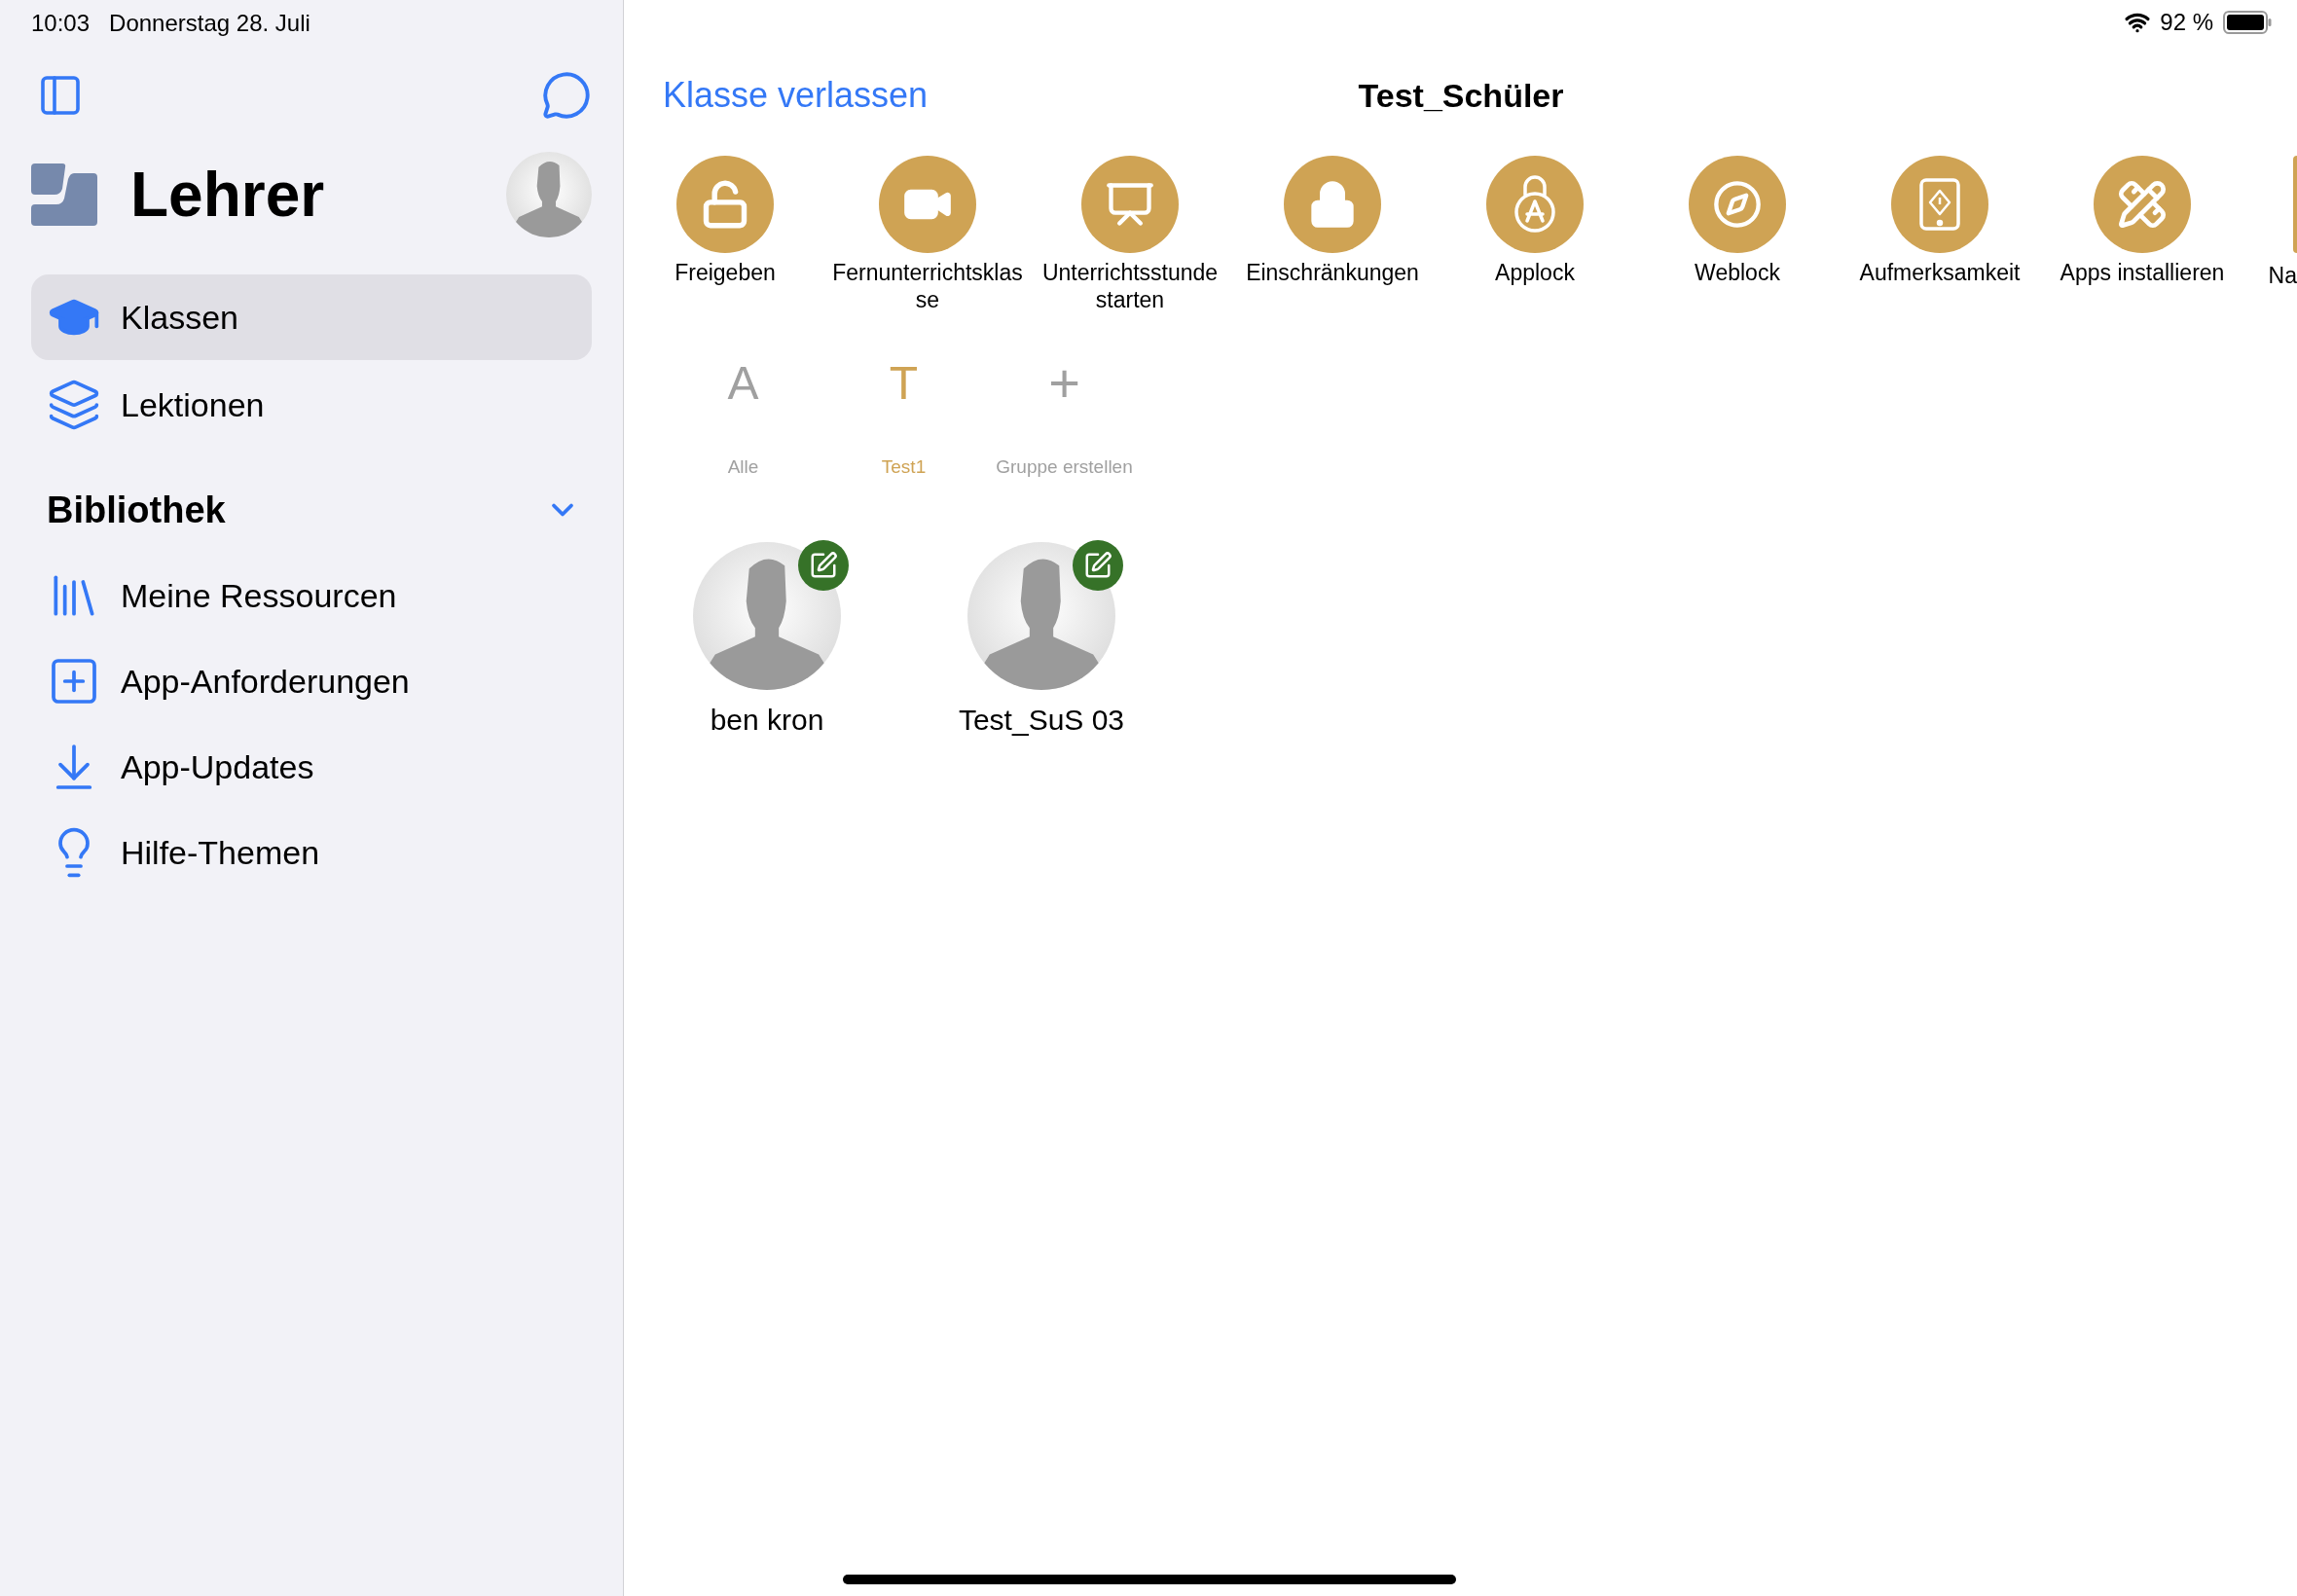 The height and width of the screenshot is (1596, 2297). Describe the element at coordinates (210, 23) in the screenshot. I see `status-date: Donnerstag 28. Juli` at that location.